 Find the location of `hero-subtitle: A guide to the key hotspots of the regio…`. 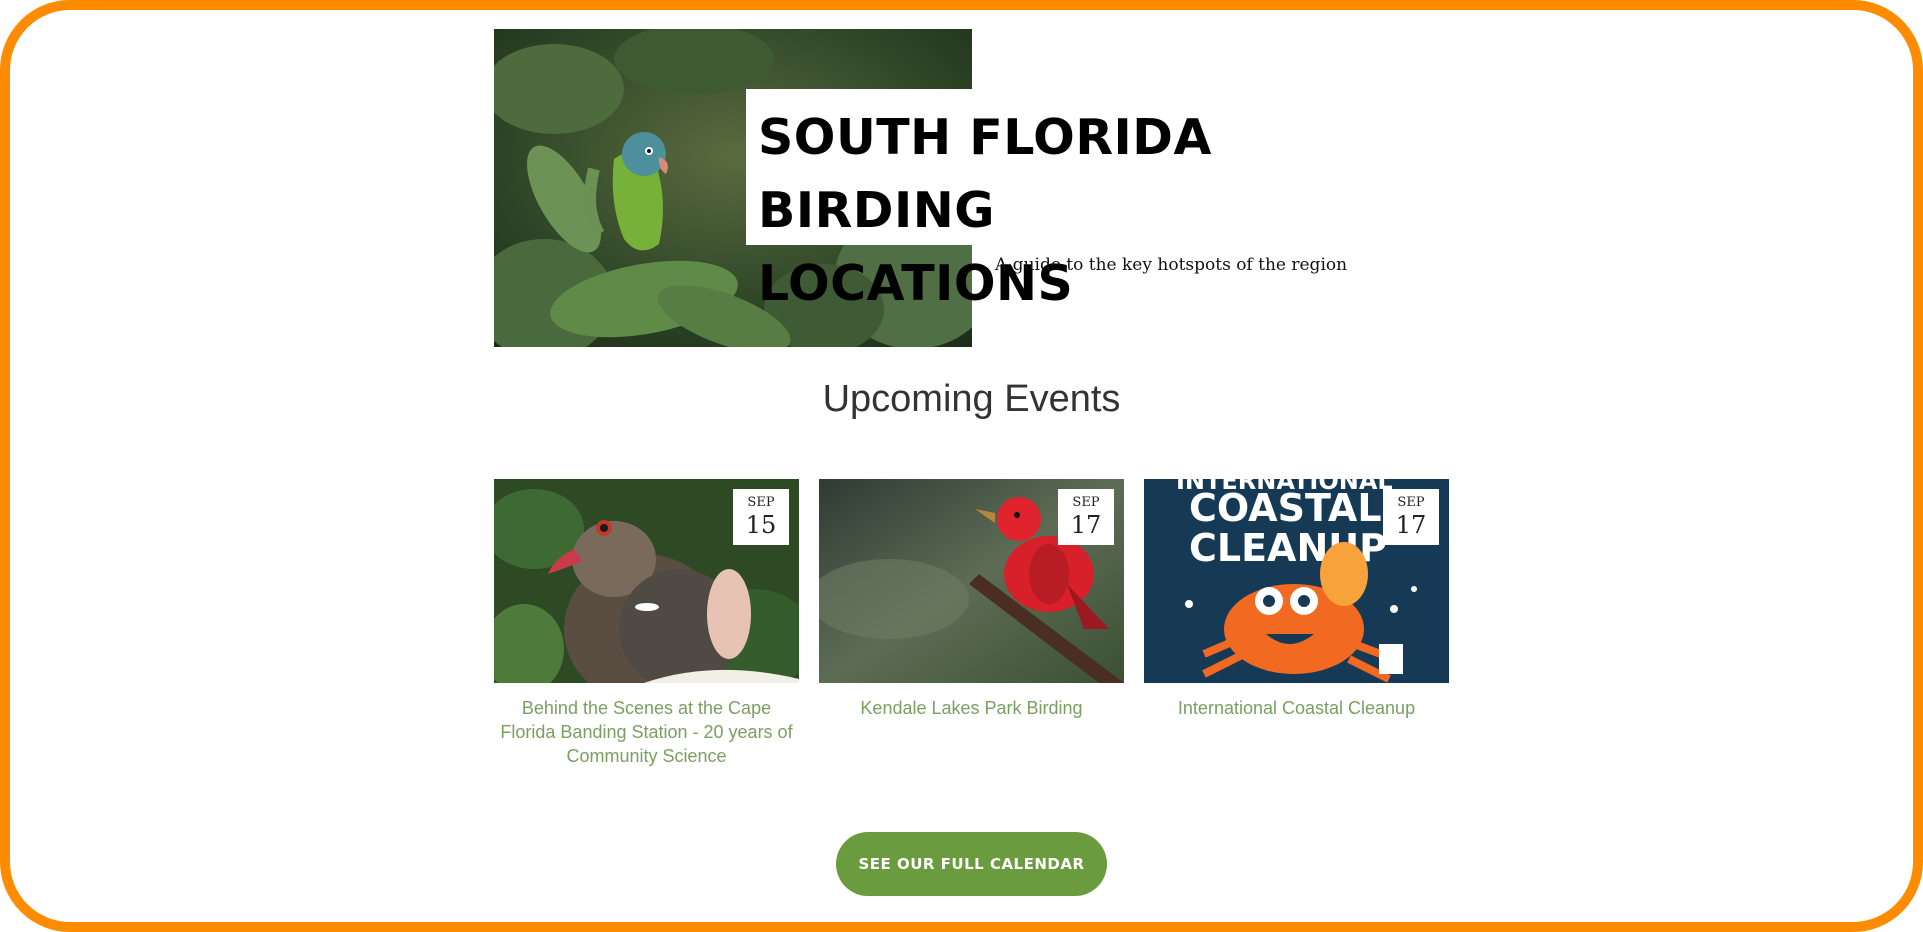

hero-subtitle: A guide to the key hotspots of the regio… is located at coordinates (1171, 265).